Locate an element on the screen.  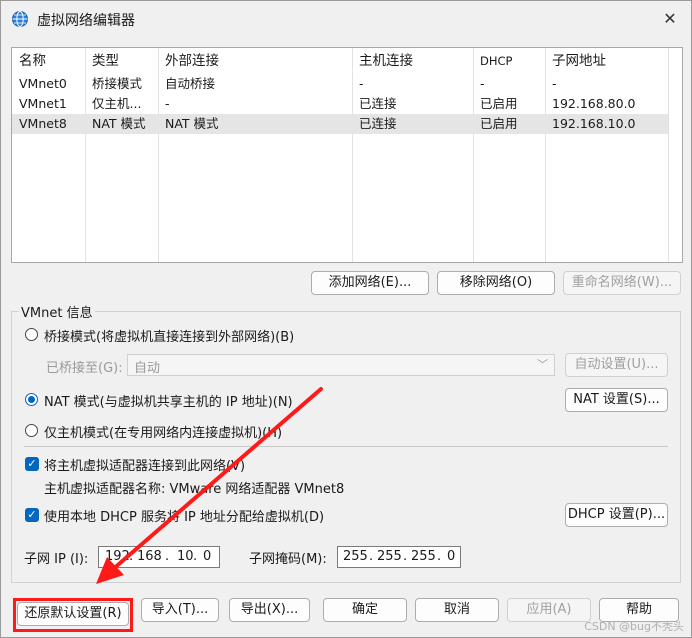
cell-name: VMnet1 is located at coordinates (43, 103).